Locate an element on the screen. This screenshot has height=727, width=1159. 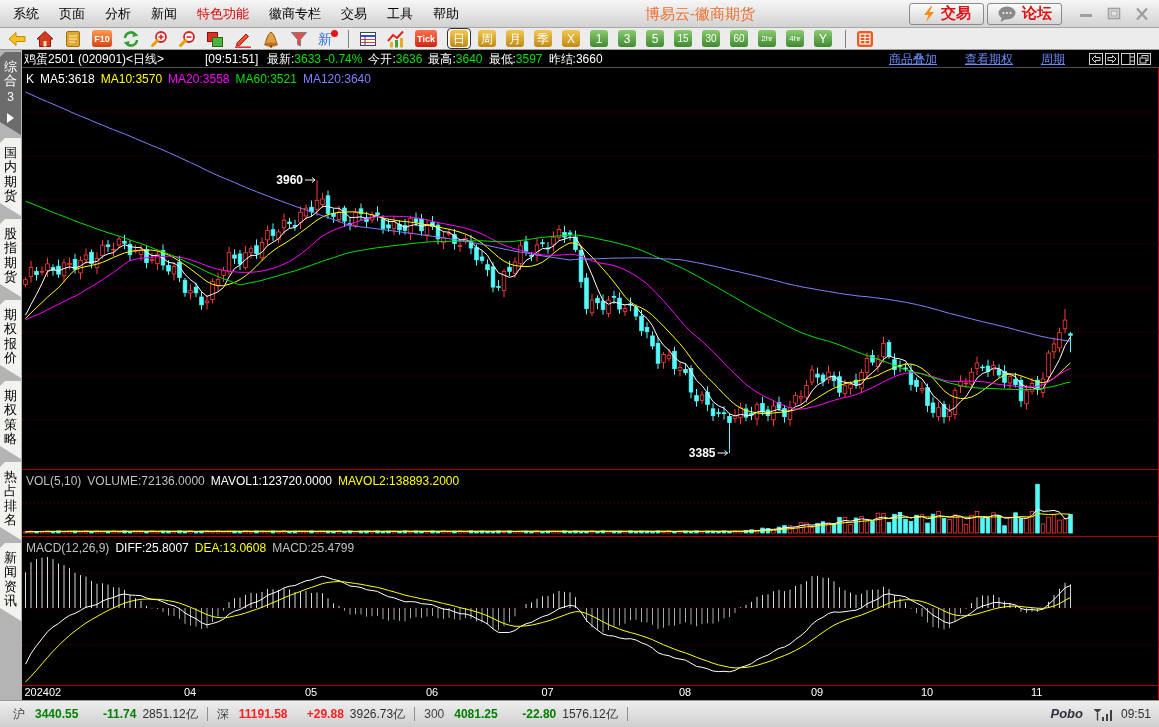
pobo-logo: Pobo is located at coordinates (1066, 714).